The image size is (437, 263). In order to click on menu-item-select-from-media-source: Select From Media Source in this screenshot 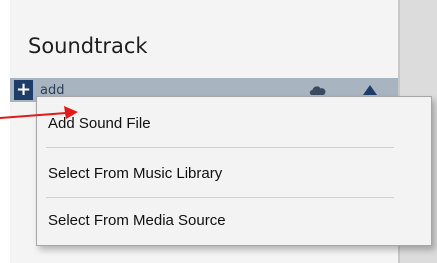, I will do `click(221, 221)`.